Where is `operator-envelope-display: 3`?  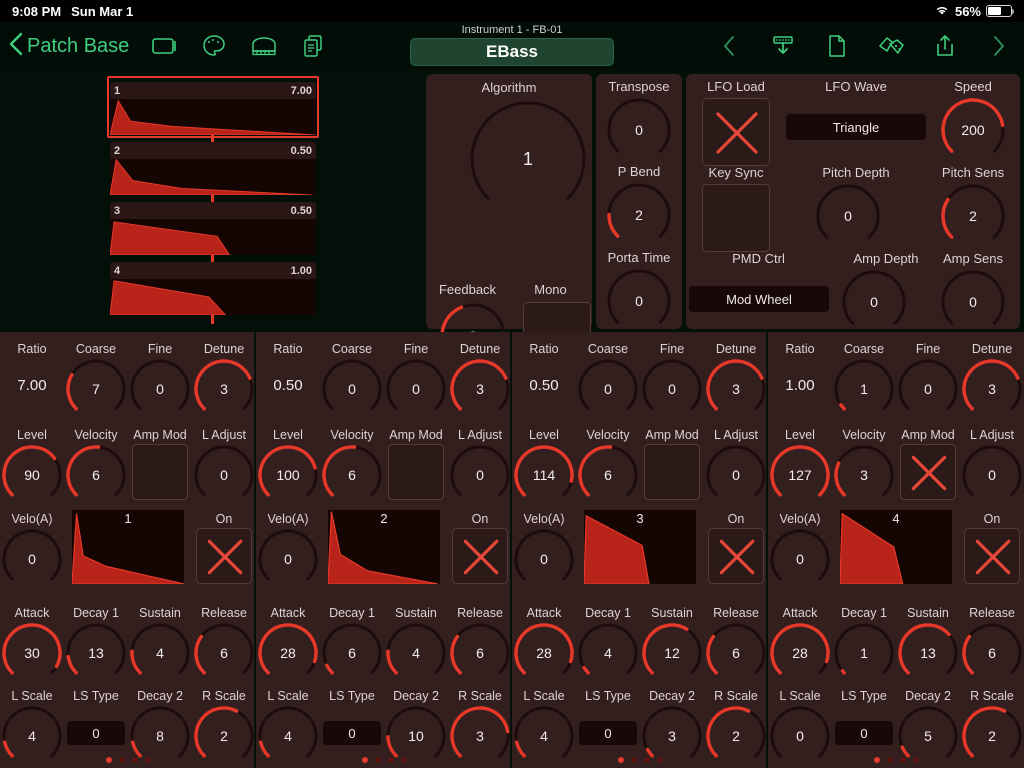 operator-envelope-display: 3 is located at coordinates (640, 547).